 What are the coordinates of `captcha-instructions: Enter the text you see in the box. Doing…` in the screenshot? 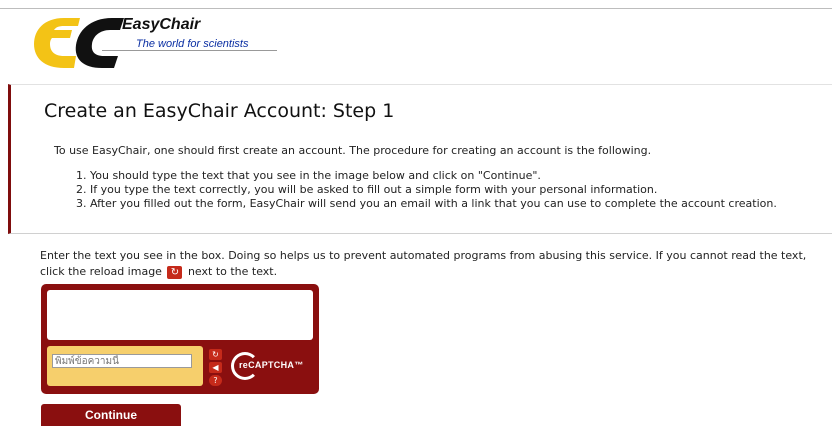 It's located at (430, 264).